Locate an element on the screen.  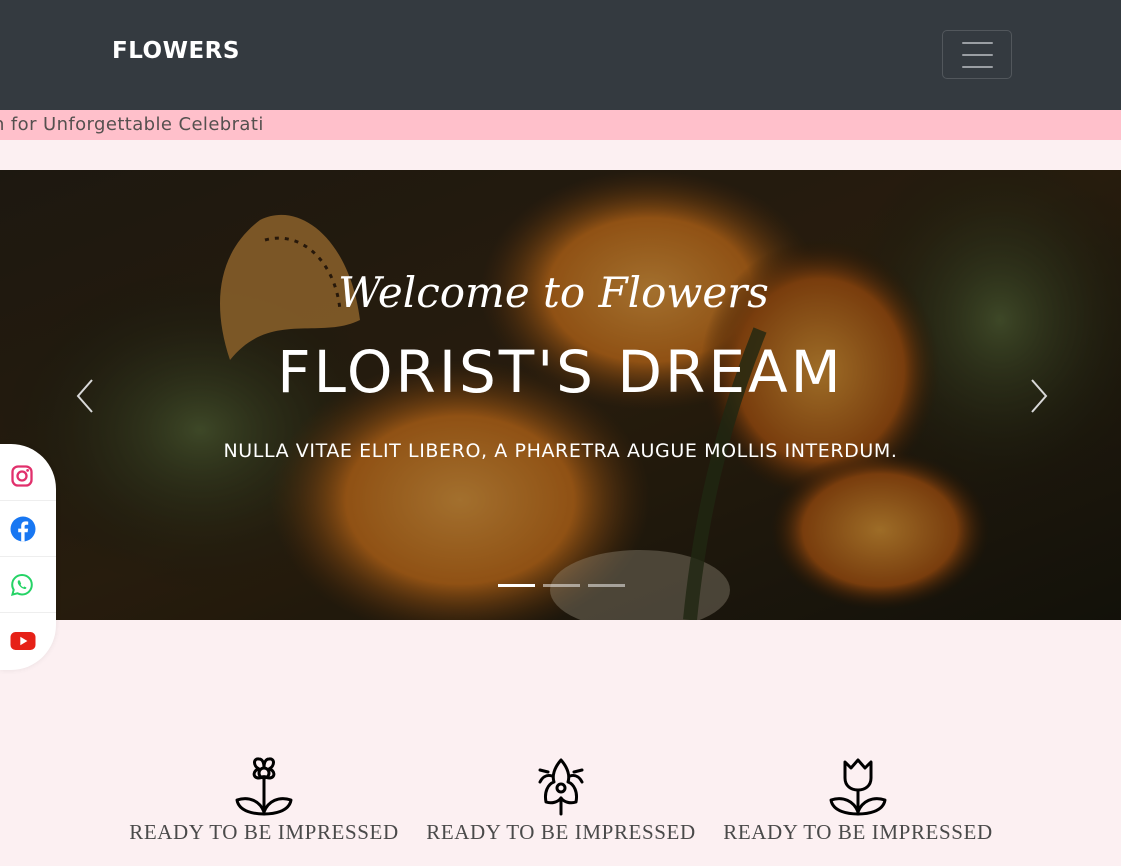
youtube-link is located at coordinates (28, 640).